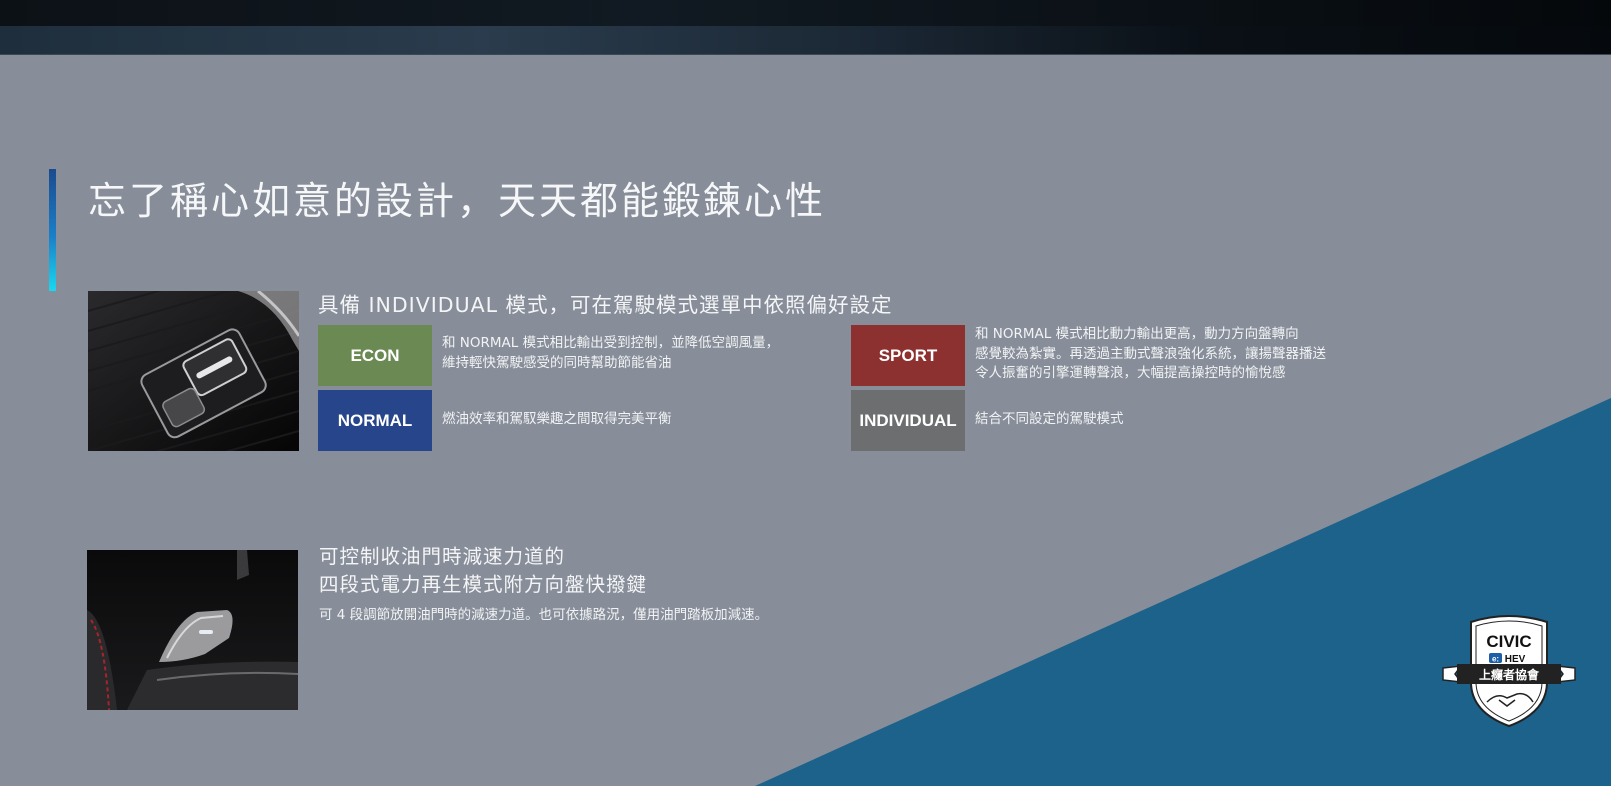 The image size is (1611, 786). I want to click on individual-description-line: 結合不同設定的駕駛模式, so click(1049, 419).